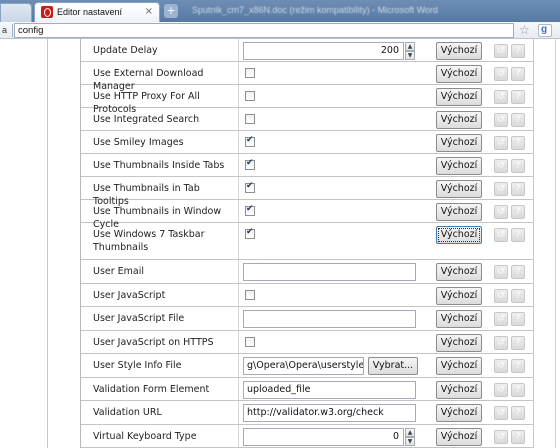 The image size is (560, 448). I want to click on pref-name: Use Smiley Images, so click(138, 142).